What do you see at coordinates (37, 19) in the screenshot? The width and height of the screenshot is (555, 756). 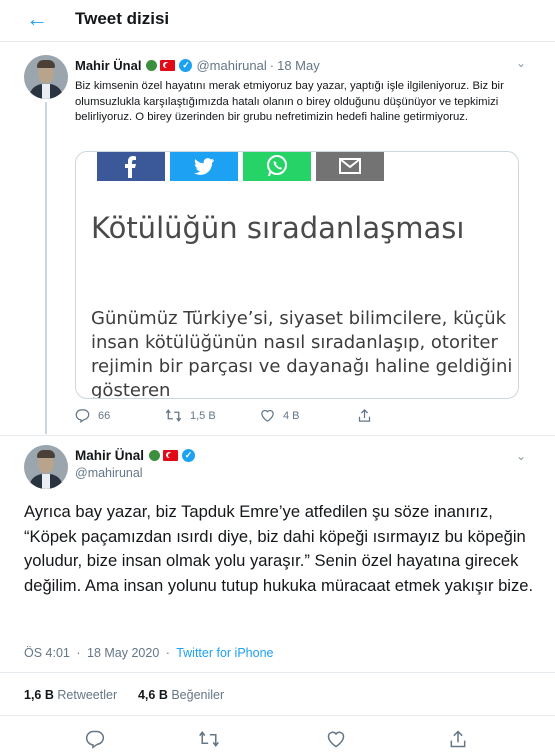 I see `arrow-left-icon: ←` at bounding box center [37, 19].